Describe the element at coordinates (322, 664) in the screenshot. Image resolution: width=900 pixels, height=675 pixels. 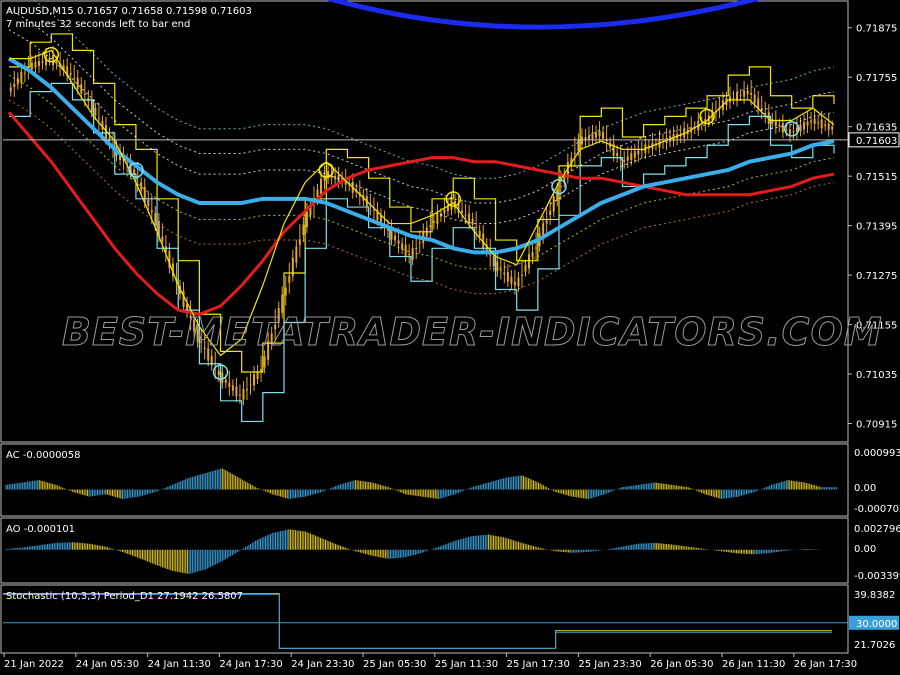
I see `time-tick-label: 24 Jan 23:30` at that location.